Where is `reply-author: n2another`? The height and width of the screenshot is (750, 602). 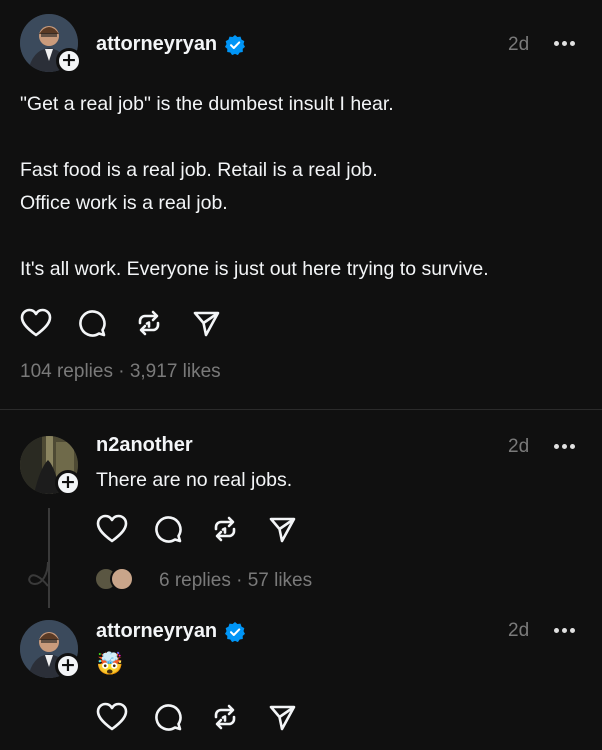 reply-author: n2another is located at coordinates (144, 445).